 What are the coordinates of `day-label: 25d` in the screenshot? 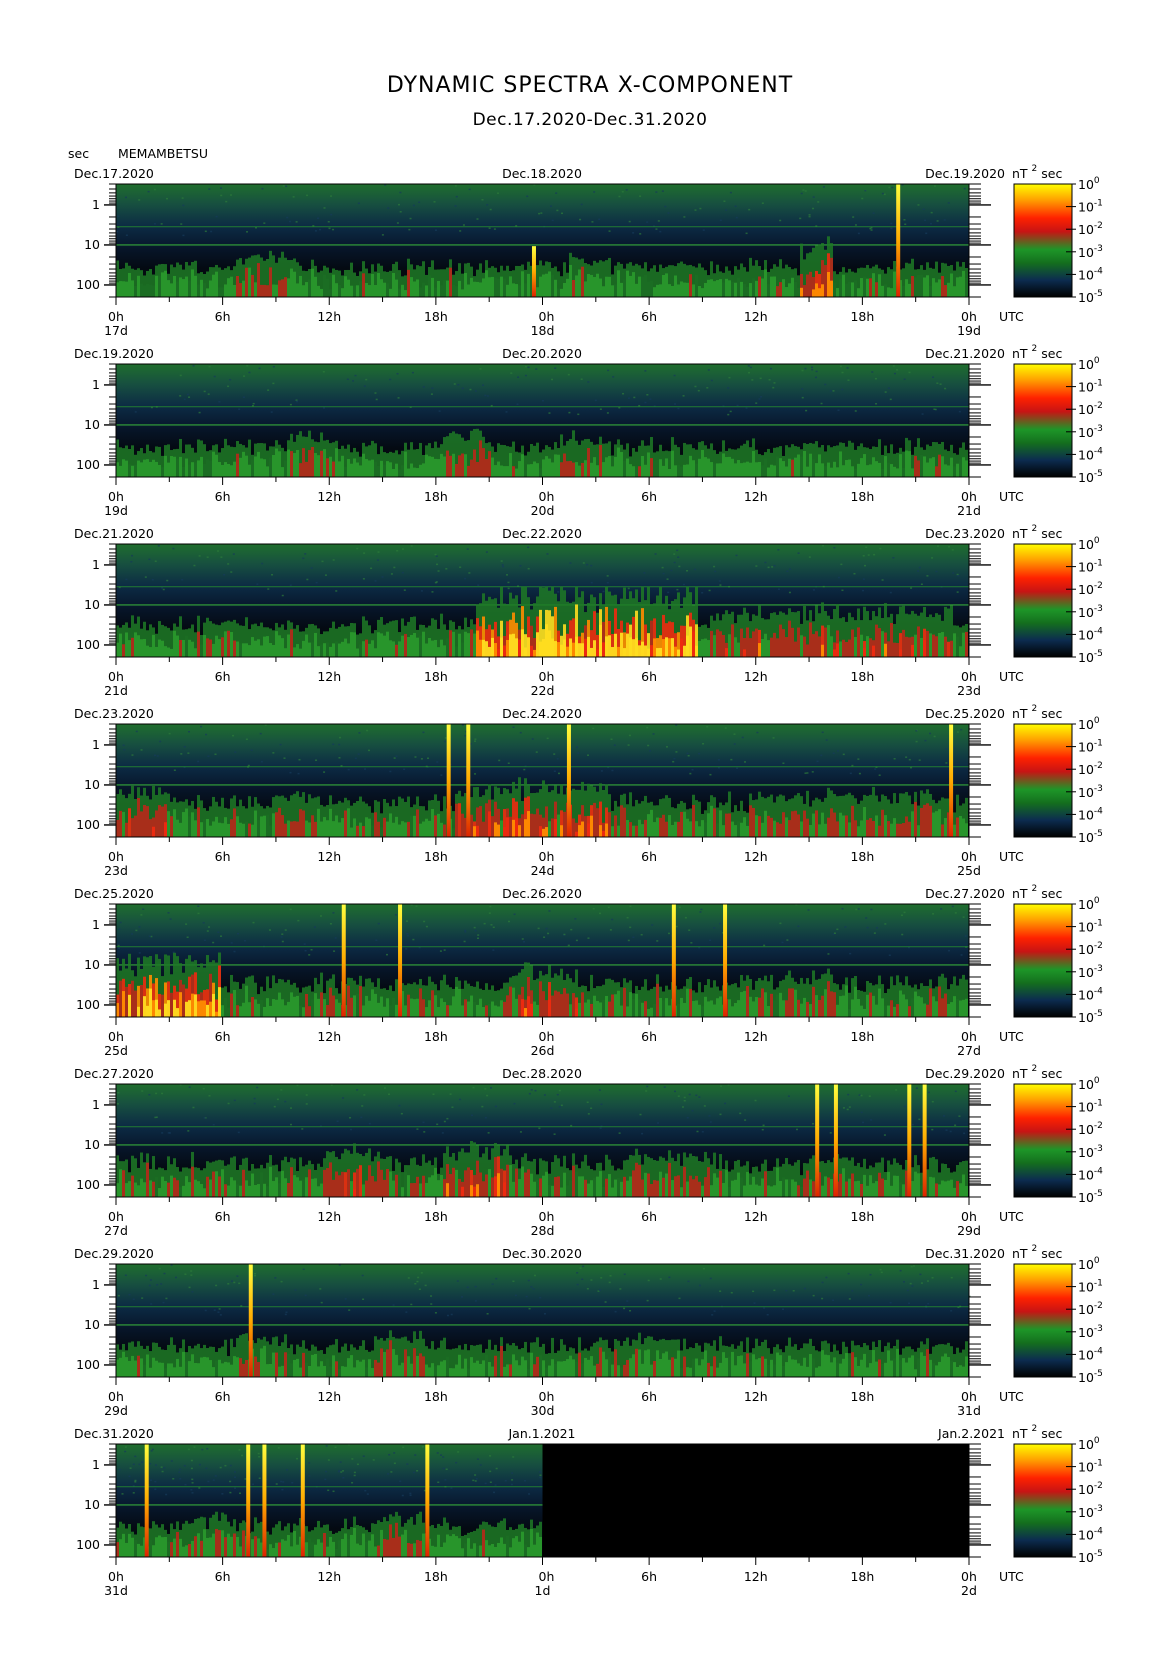 It's located at (969, 870).